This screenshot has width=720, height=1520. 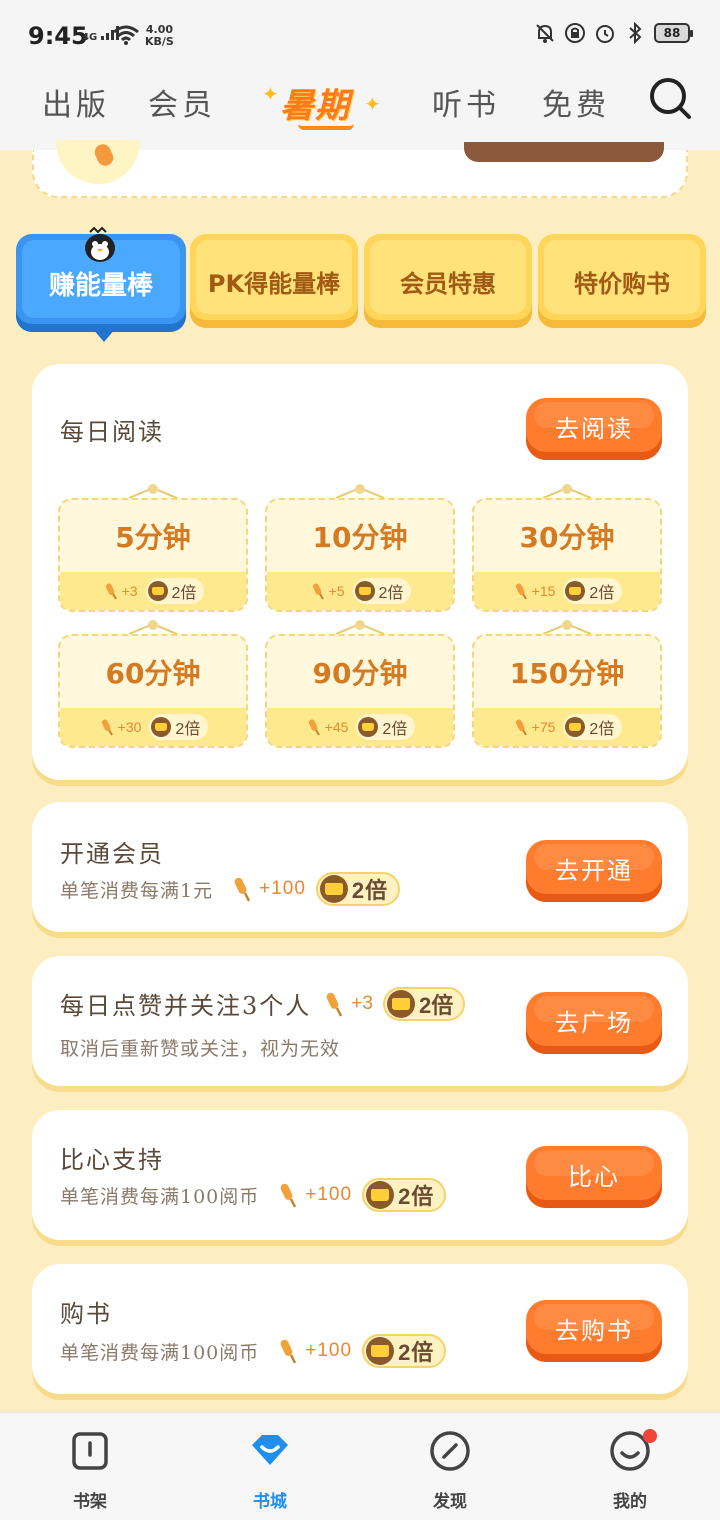 What do you see at coordinates (274, 281) in the screenshot?
I see `tab-pk-energy: PK得能量棒` at bounding box center [274, 281].